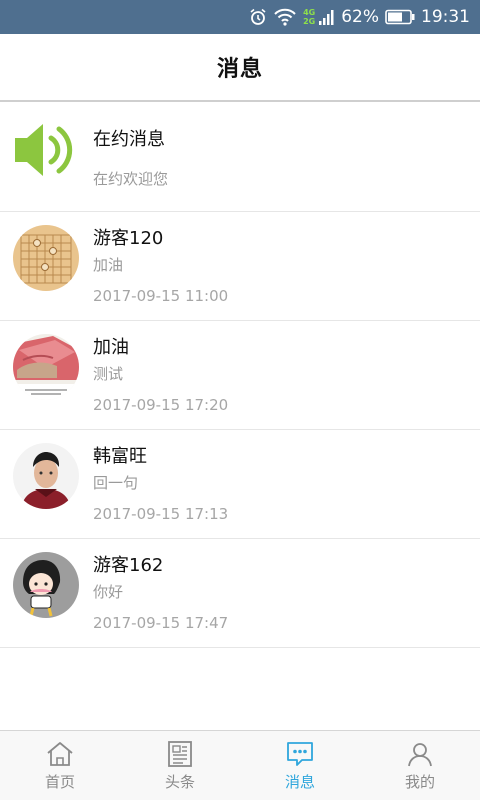 The width and height of the screenshot is (480, 800). I want to click on message-preview: 加油, so click(108, 265).